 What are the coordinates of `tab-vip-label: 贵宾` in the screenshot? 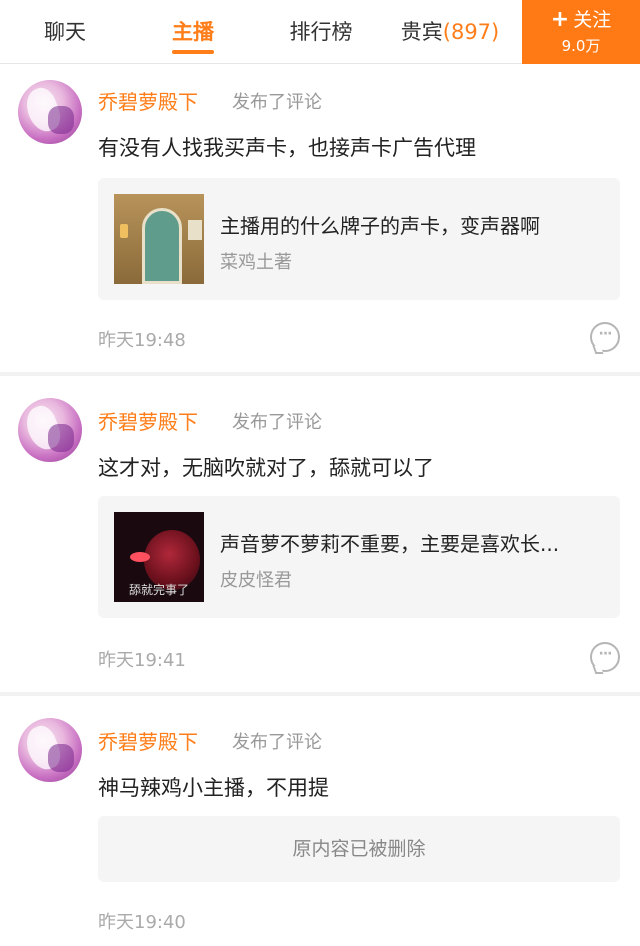 It's located at (421, 32).